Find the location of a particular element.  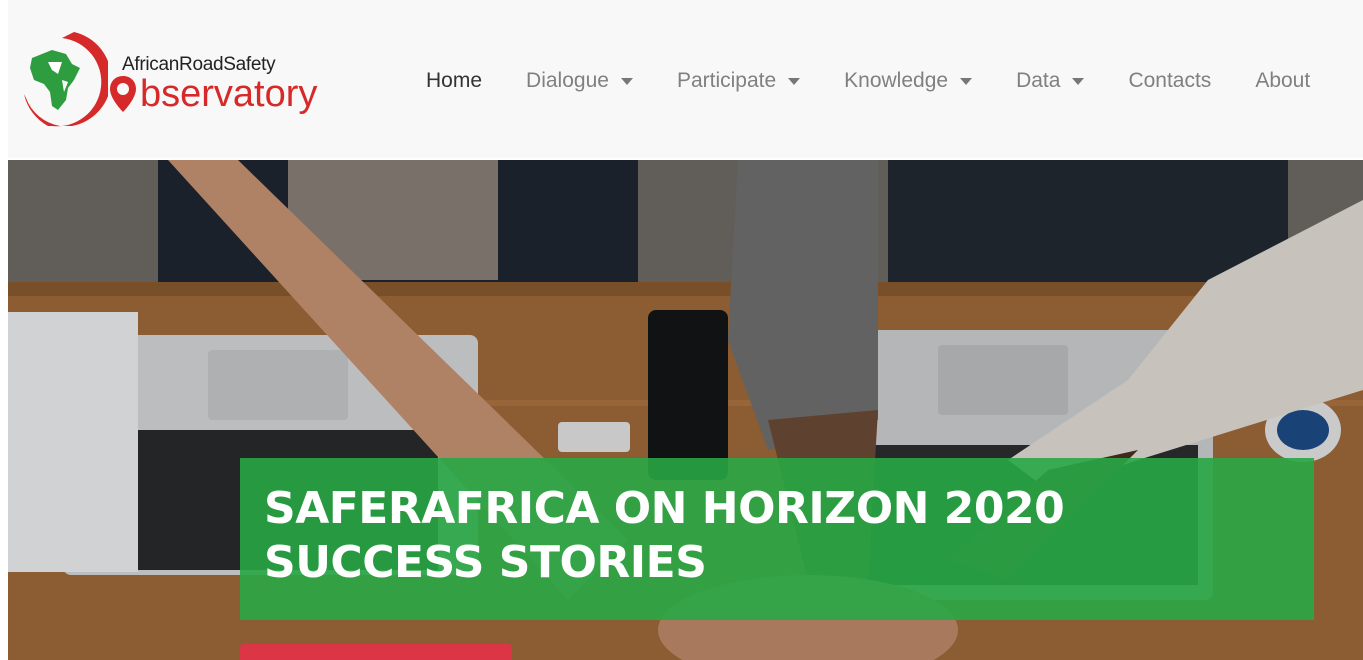

nav-dialogue: Dialogue is located at coordinates (579, 81).